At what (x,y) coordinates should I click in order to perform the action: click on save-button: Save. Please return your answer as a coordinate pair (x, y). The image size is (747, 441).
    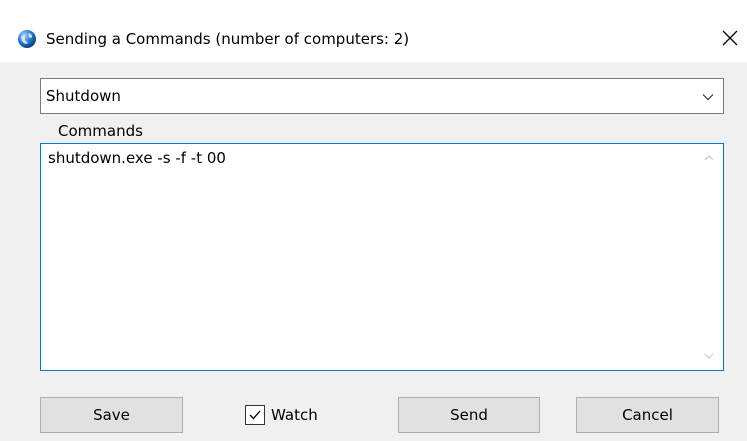
    Looking at the image, I should click on (111, 415).